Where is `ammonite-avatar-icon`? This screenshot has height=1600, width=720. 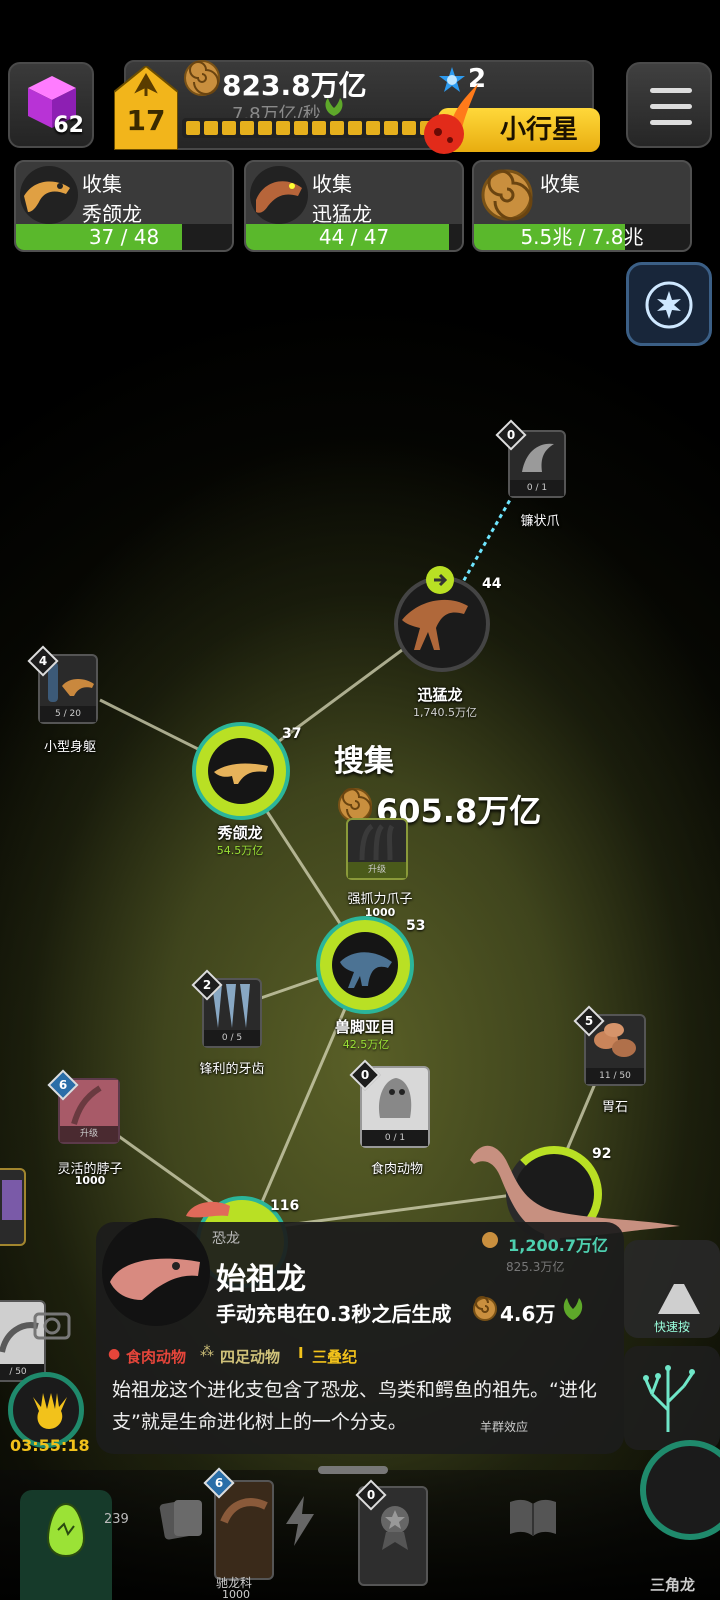 ammonite-avatar-icon is located at coordinates (507, 195).